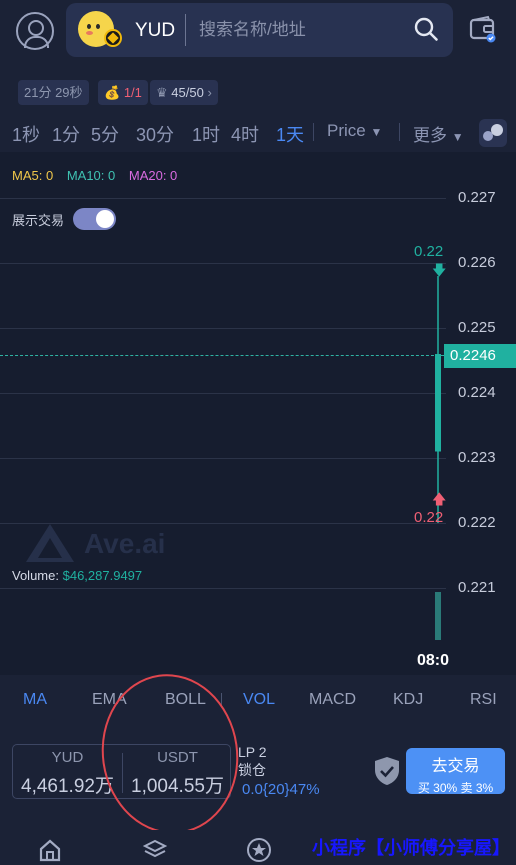  Describe the element at coordinates (473, 355) in the screenshot. I see `current-price-value: 0.2246` at that location.